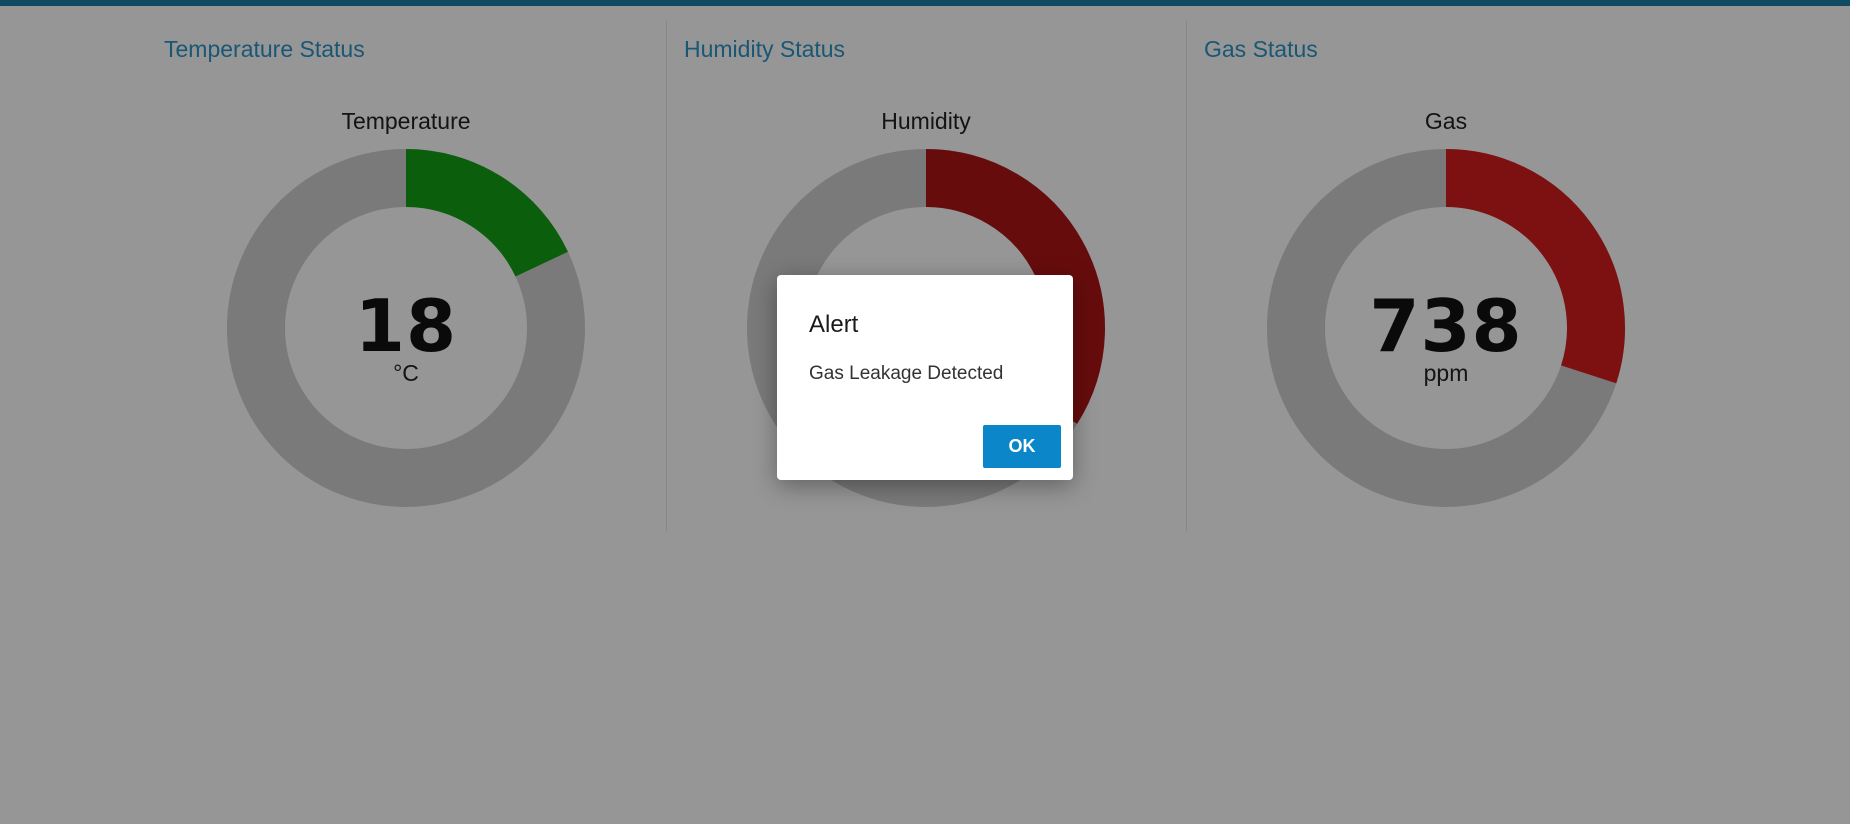 This screenshot has width=1850, height=824. Describe the element at coordinates (906, 373) in the screenshot. I see `dialog-message: Gas Leakage Detected` at that location.